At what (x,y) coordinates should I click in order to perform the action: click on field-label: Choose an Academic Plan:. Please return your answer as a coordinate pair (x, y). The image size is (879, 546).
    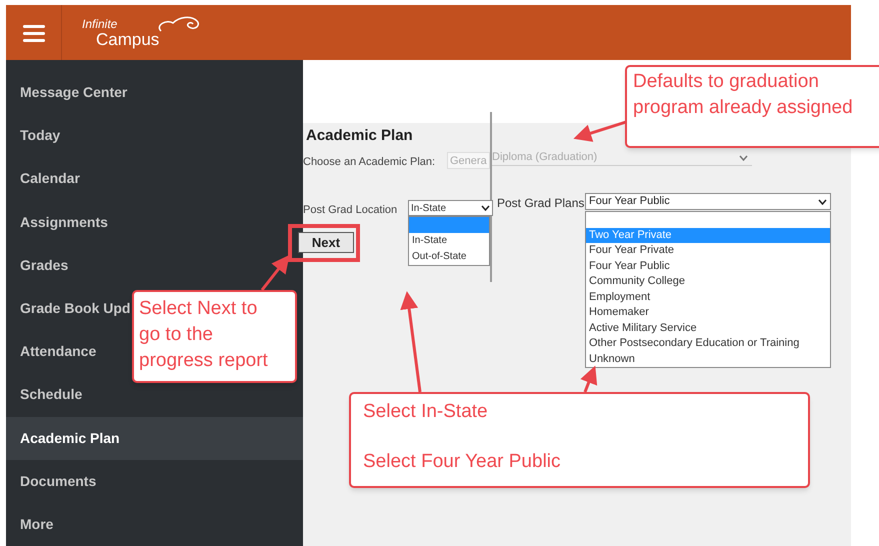
    Looking at the image, I should click on (369, 162).